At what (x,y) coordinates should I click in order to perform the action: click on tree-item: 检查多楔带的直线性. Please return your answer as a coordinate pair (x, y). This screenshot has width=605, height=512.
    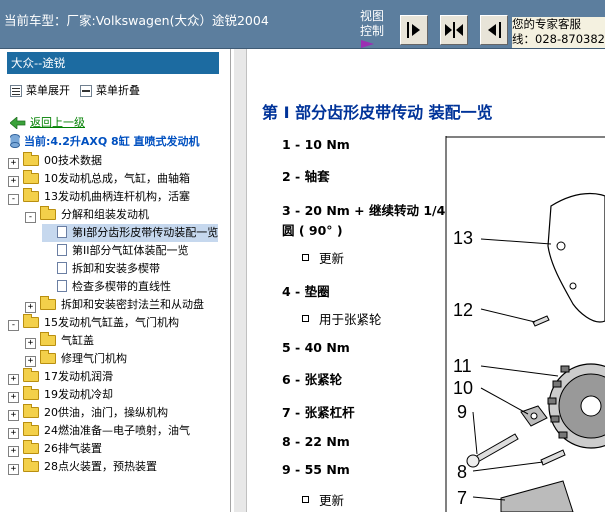
    Looking at the image, I should click on (106, 287).